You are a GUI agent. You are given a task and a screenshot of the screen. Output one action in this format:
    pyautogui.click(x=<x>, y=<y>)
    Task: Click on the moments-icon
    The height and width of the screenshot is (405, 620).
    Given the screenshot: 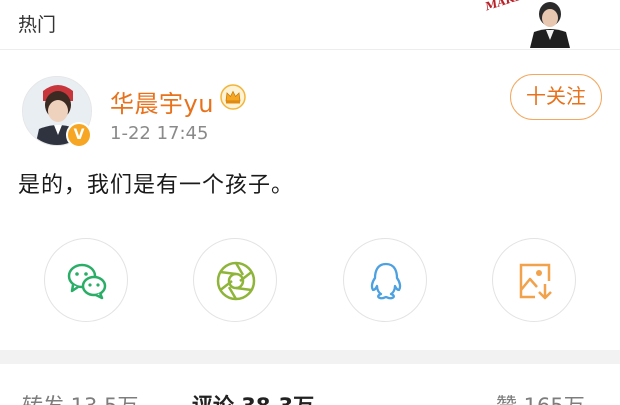 What is the action you would take?
    pyautogui.click(x=236, y=281)
    